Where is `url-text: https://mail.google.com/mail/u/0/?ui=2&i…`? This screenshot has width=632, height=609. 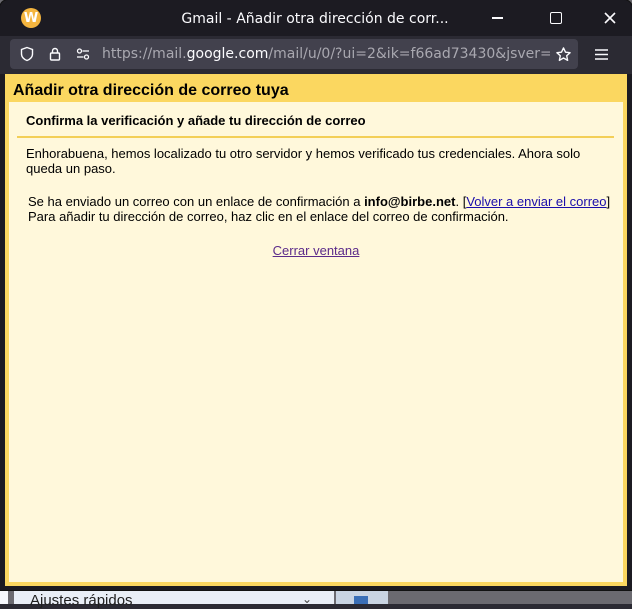 url-text: https://mail.google.com/mail/u/0/?ui=2&i… is located at coordinates (326, 54).